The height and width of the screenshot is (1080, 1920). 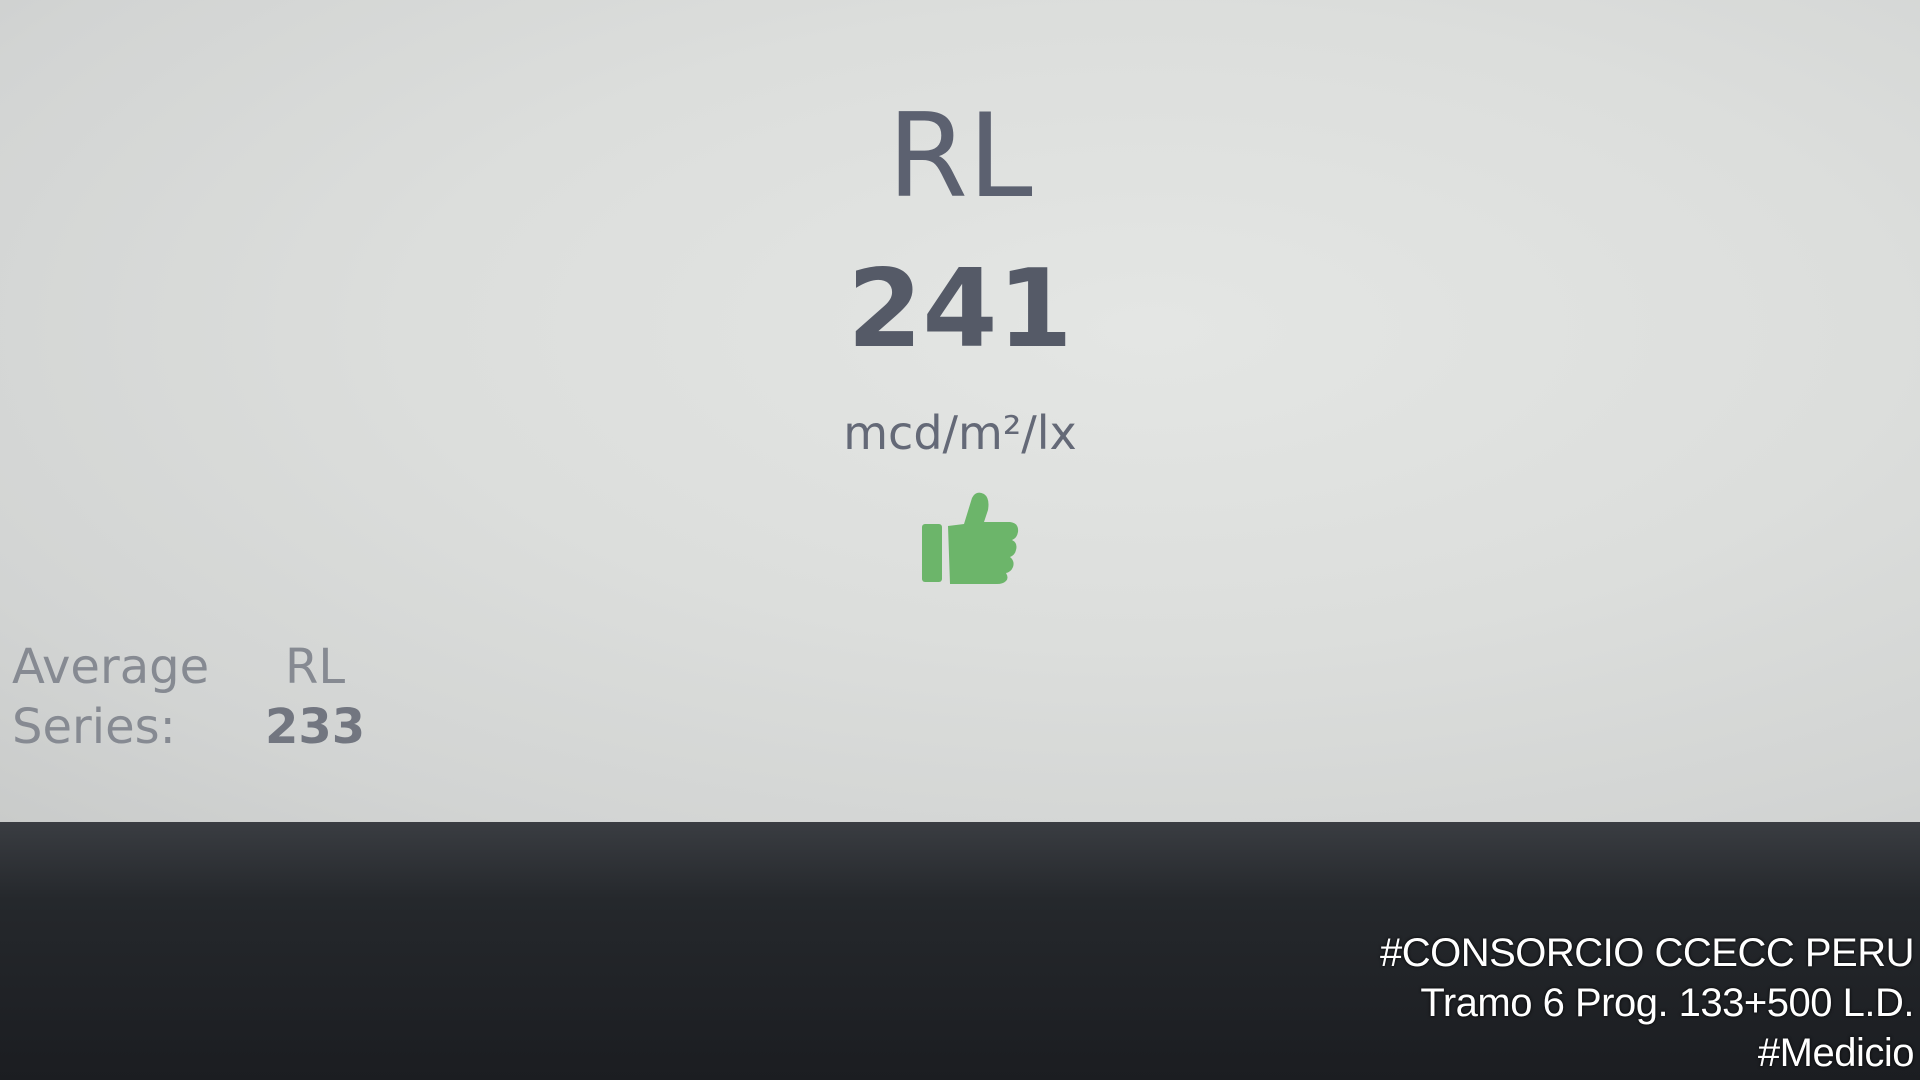 I want to click on average-label: Average, so click(x=111, y=667).